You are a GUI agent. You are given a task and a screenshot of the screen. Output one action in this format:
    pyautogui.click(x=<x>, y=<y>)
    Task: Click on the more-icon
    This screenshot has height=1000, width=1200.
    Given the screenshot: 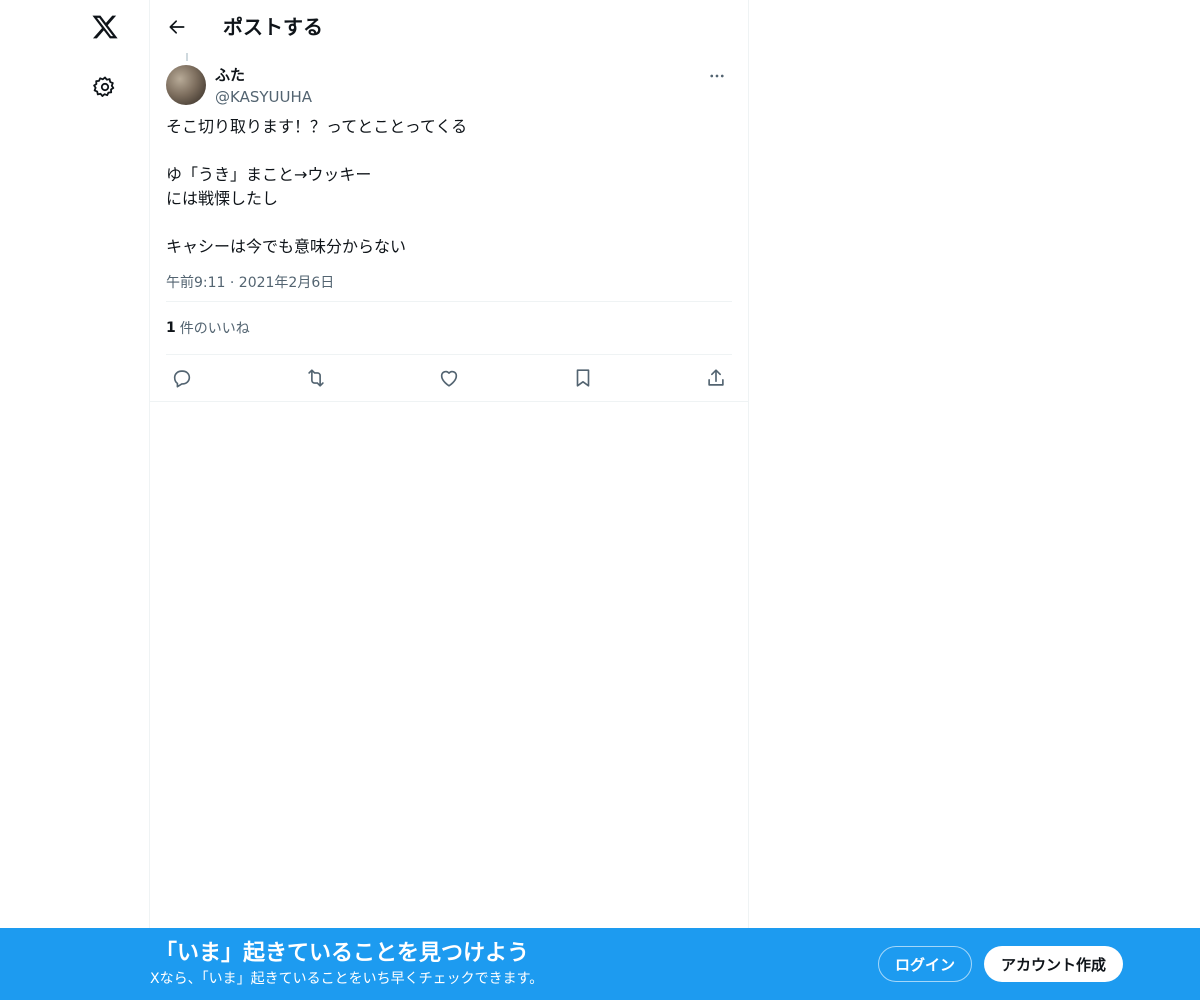 What is the action you would take?
    pyautogui.click(x=717, y=76)
    